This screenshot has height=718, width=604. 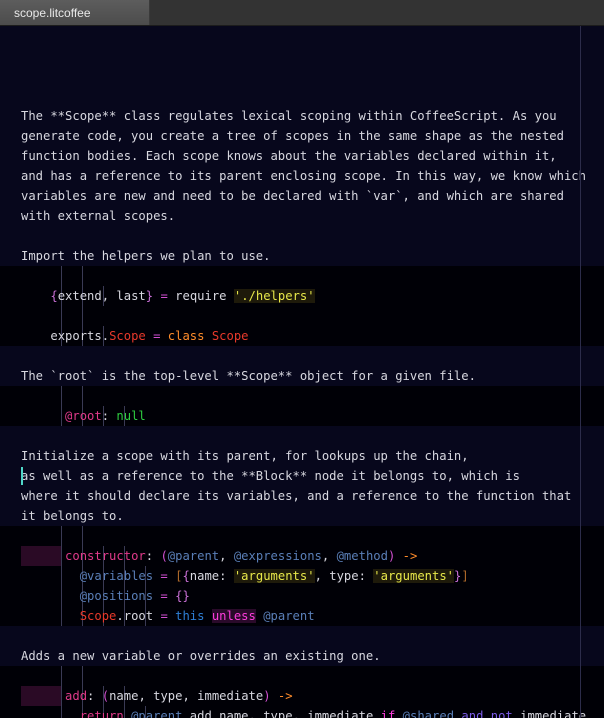 What do you see at coordinates (52, 12) in the screenshot?
I see `tab-label: scope.litcoffee` at bounding box center [52, 12].